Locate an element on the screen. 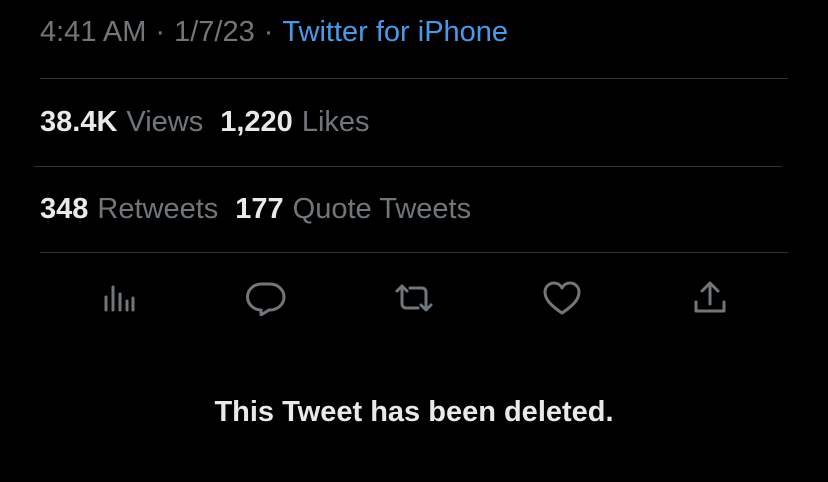 The image size is (828, 482). share-button is located at coordinates (710, 298).